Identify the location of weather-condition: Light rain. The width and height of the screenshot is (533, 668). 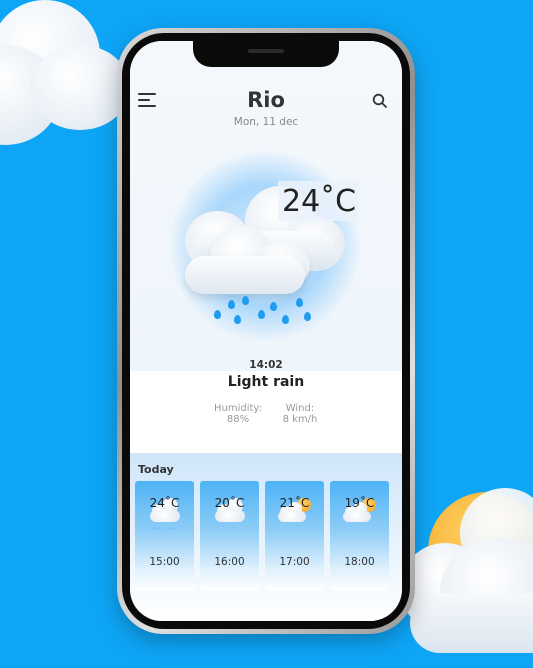
(266, 382).